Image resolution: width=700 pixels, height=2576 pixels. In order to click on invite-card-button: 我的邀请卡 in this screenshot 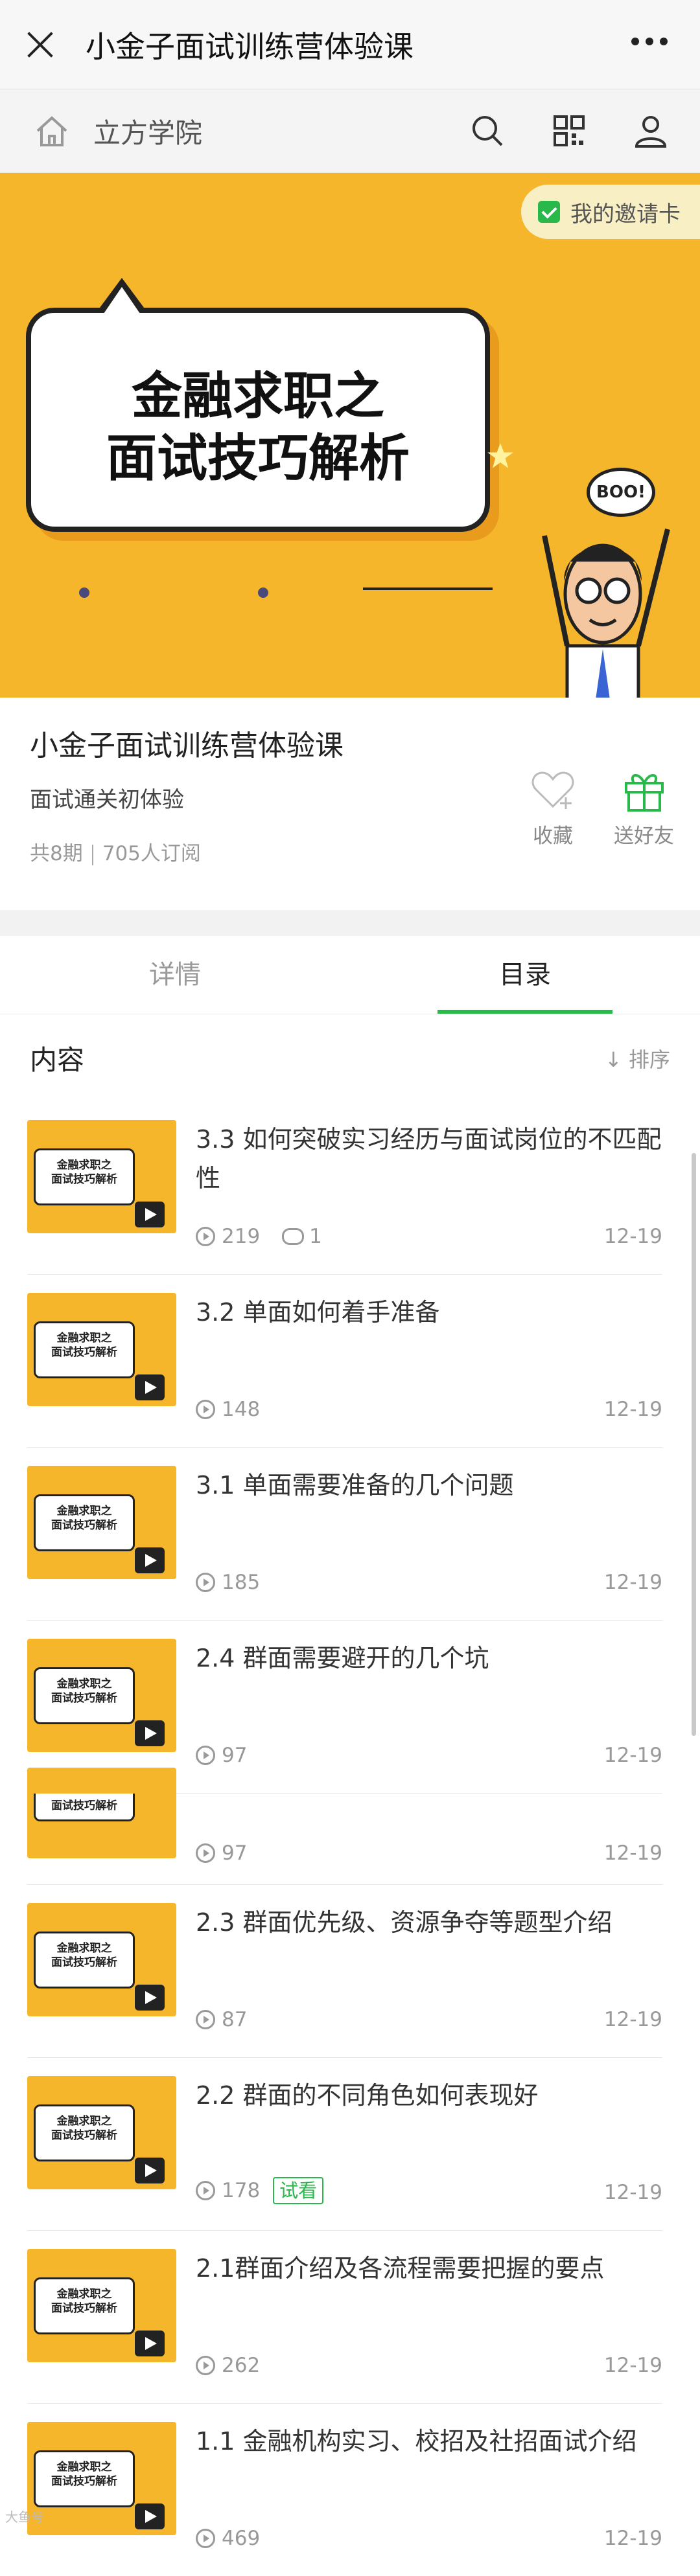, I will do `click(610, 212)`.